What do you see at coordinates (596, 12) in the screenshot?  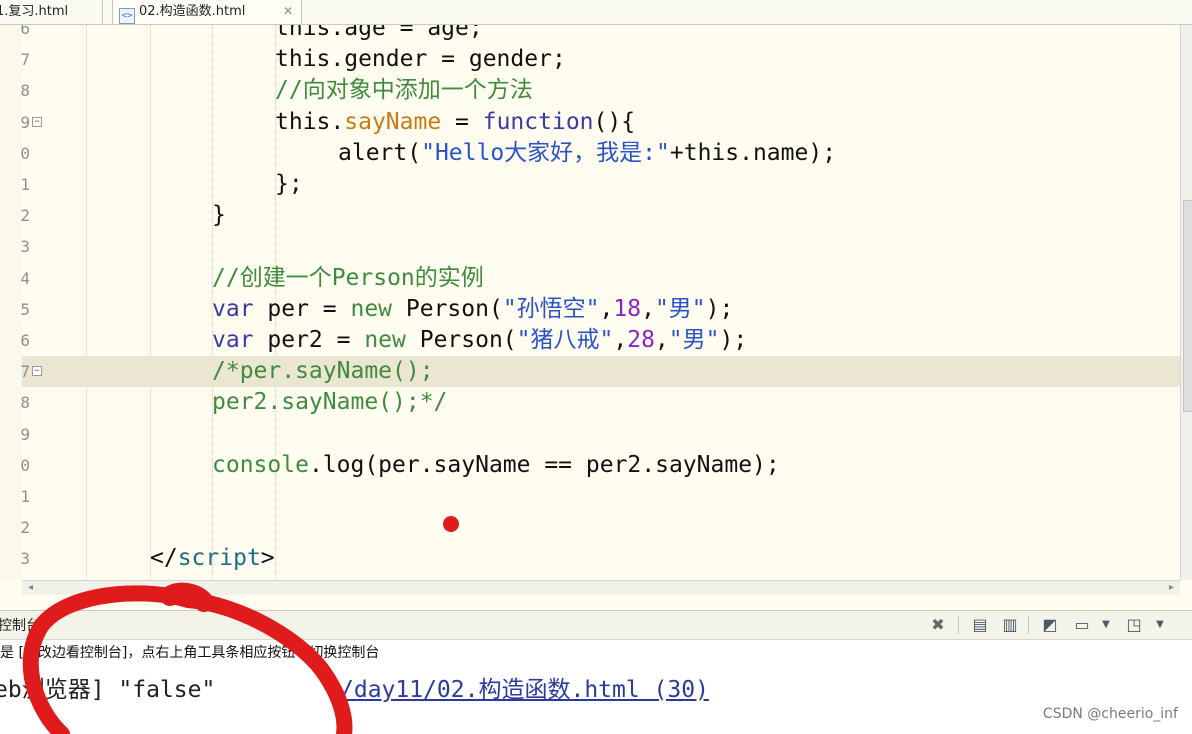 I see `editor-tab-bar: 1.复习.html <> 02.构造函数.html ✕` at bounding box center [596, 12].